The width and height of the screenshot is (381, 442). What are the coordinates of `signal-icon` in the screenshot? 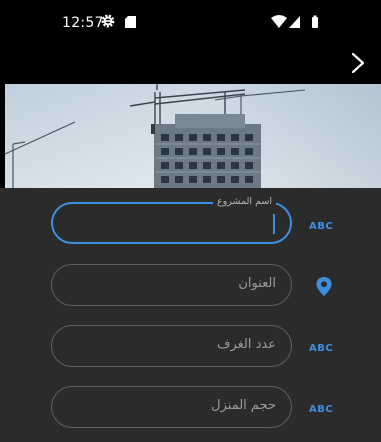 It's located at (294, 22).